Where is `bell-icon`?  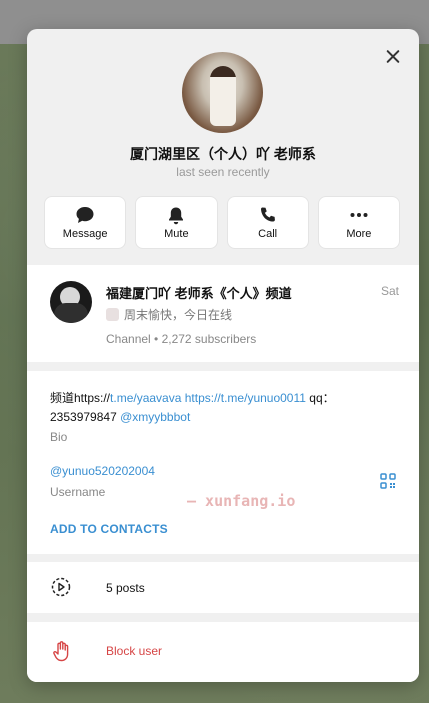
bell-icon is located at coordinates (176, 216).